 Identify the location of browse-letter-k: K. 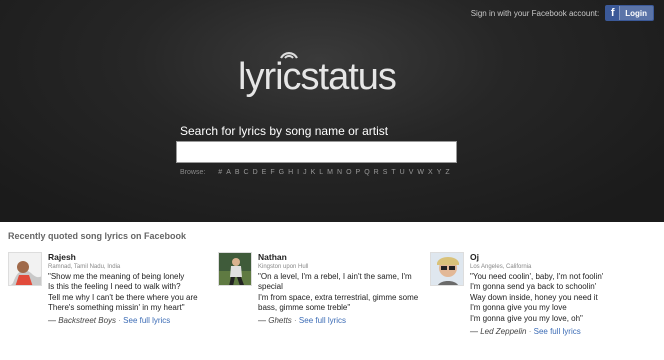
(313, 172).